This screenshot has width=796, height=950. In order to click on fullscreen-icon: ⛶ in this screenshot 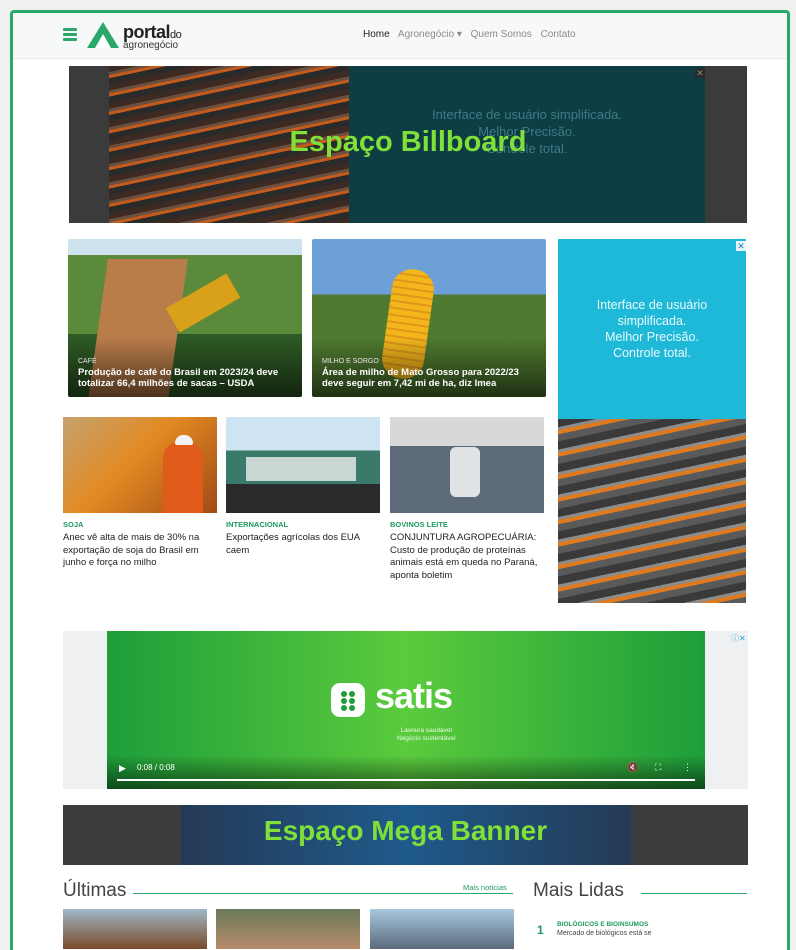, I will do `click(658, 767)`.